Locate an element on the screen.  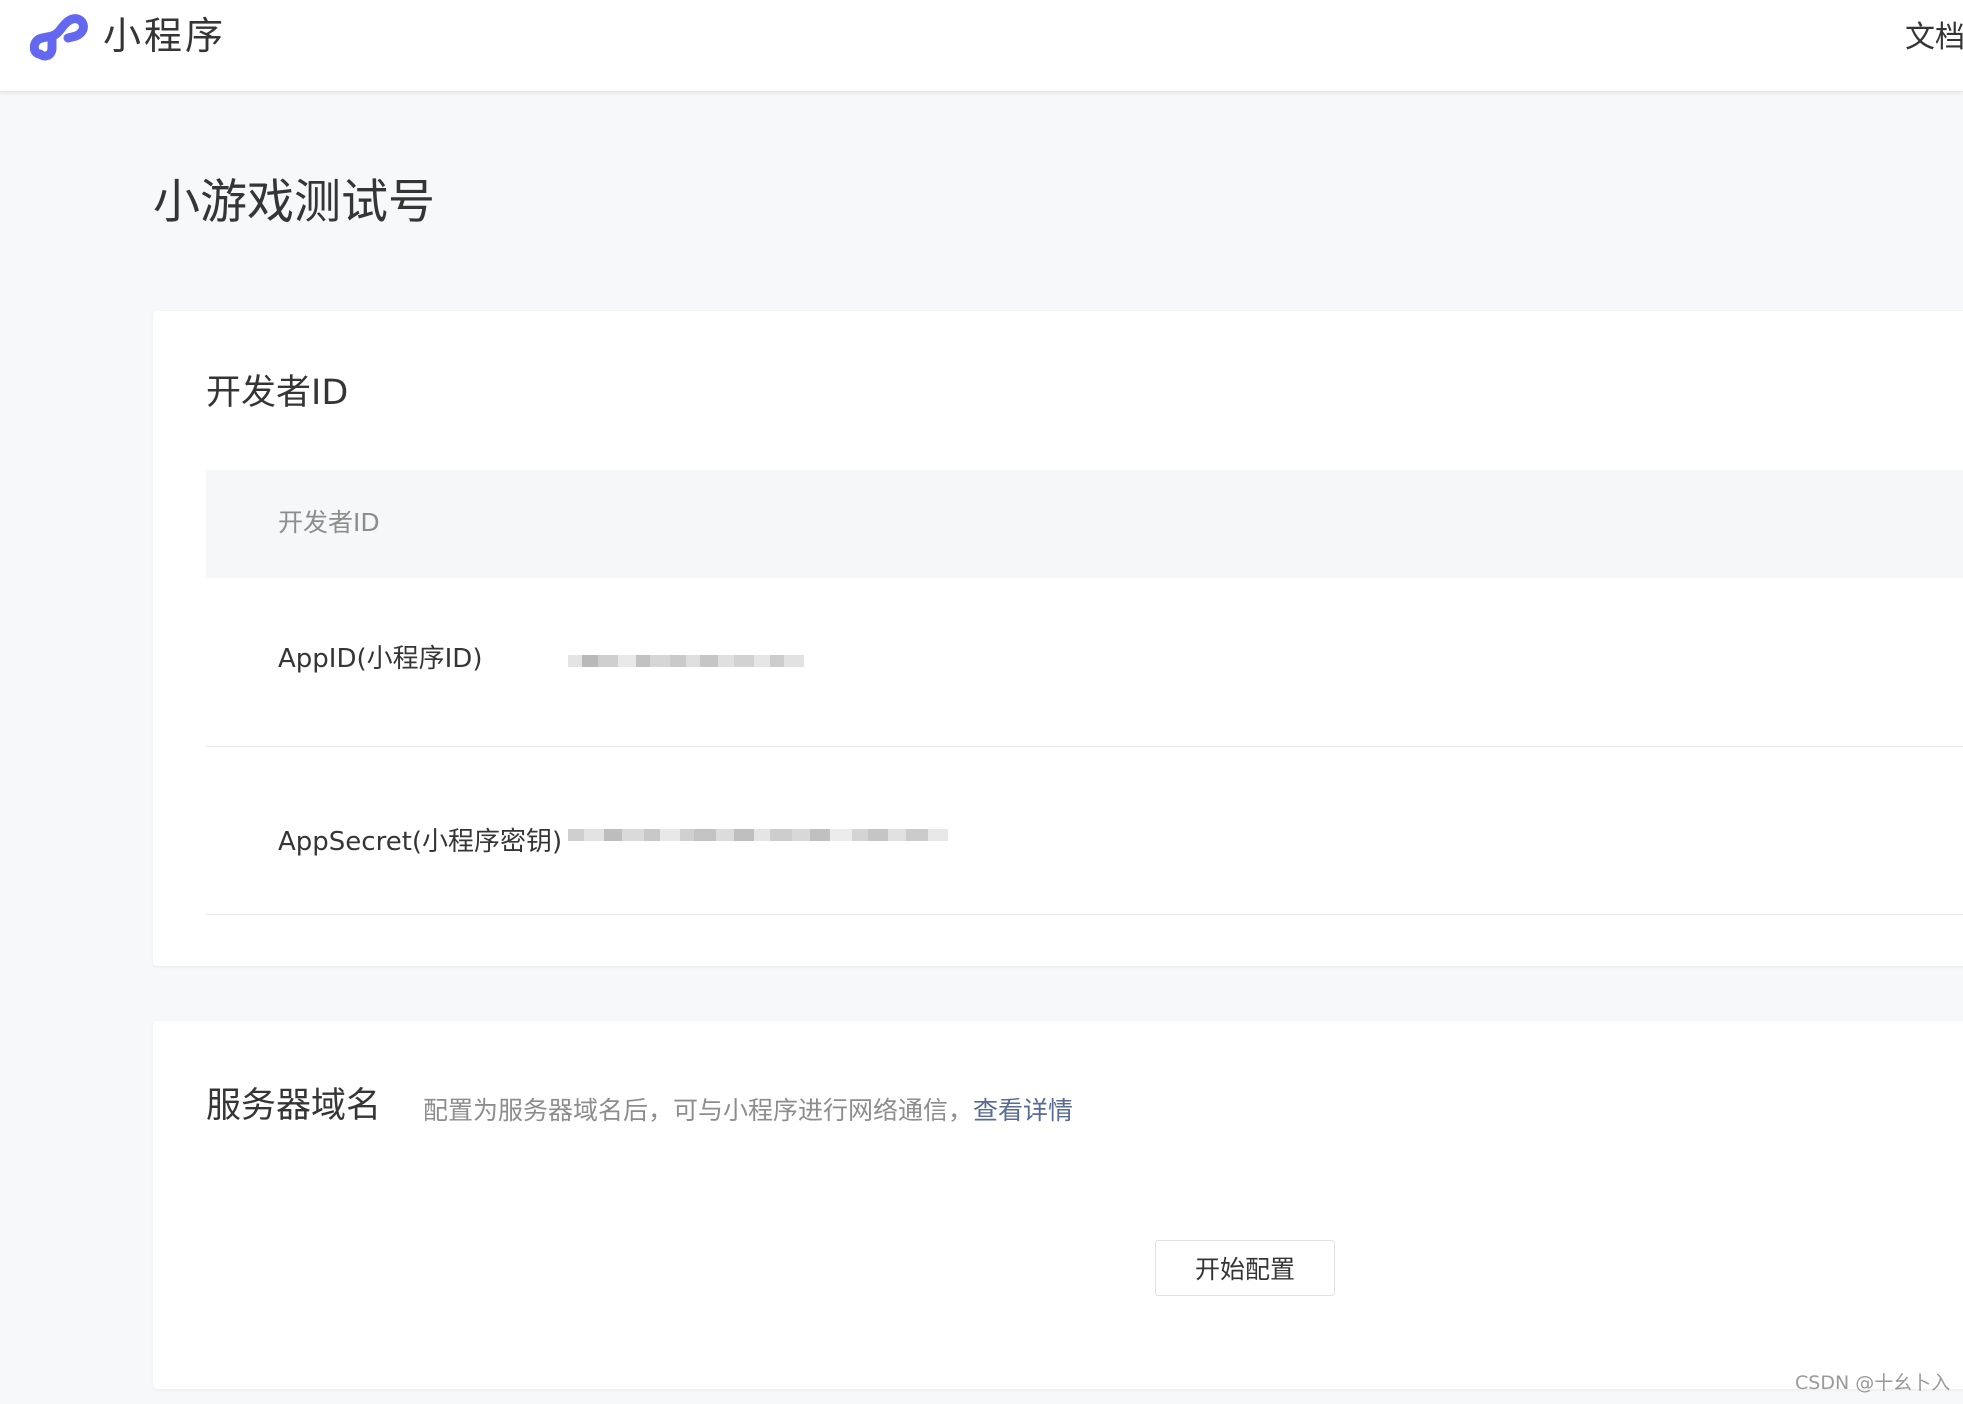
server-domain-description-text: 配置为服务器域名后，可与小程序进行网络通信， is located at coordinates (698, 1110).